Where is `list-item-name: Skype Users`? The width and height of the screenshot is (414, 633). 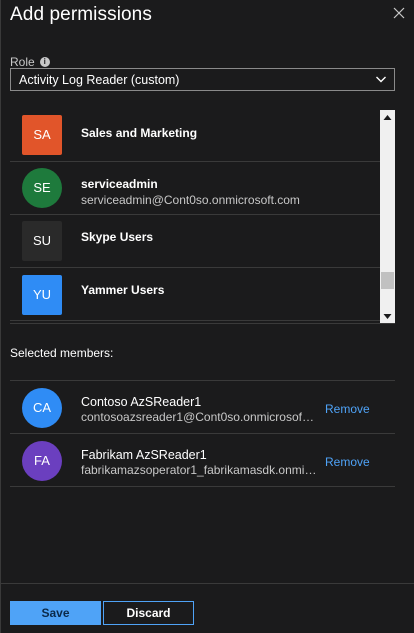
list-item-name: Skype Users is located at coordinates (117, 237).